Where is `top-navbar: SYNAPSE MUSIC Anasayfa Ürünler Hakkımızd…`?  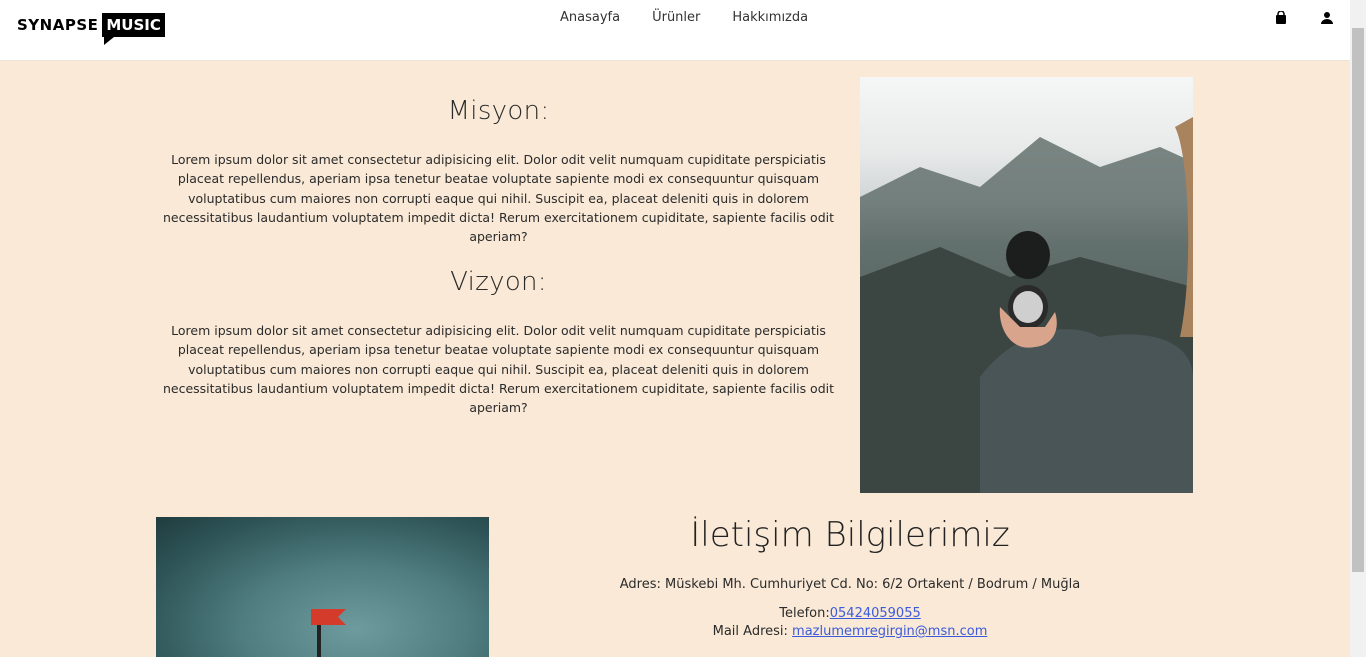 top-navbar: SYNAPSE MUSIC Anasayfa Ürünler Hakkımızd… is located at coordinates (675, 30).